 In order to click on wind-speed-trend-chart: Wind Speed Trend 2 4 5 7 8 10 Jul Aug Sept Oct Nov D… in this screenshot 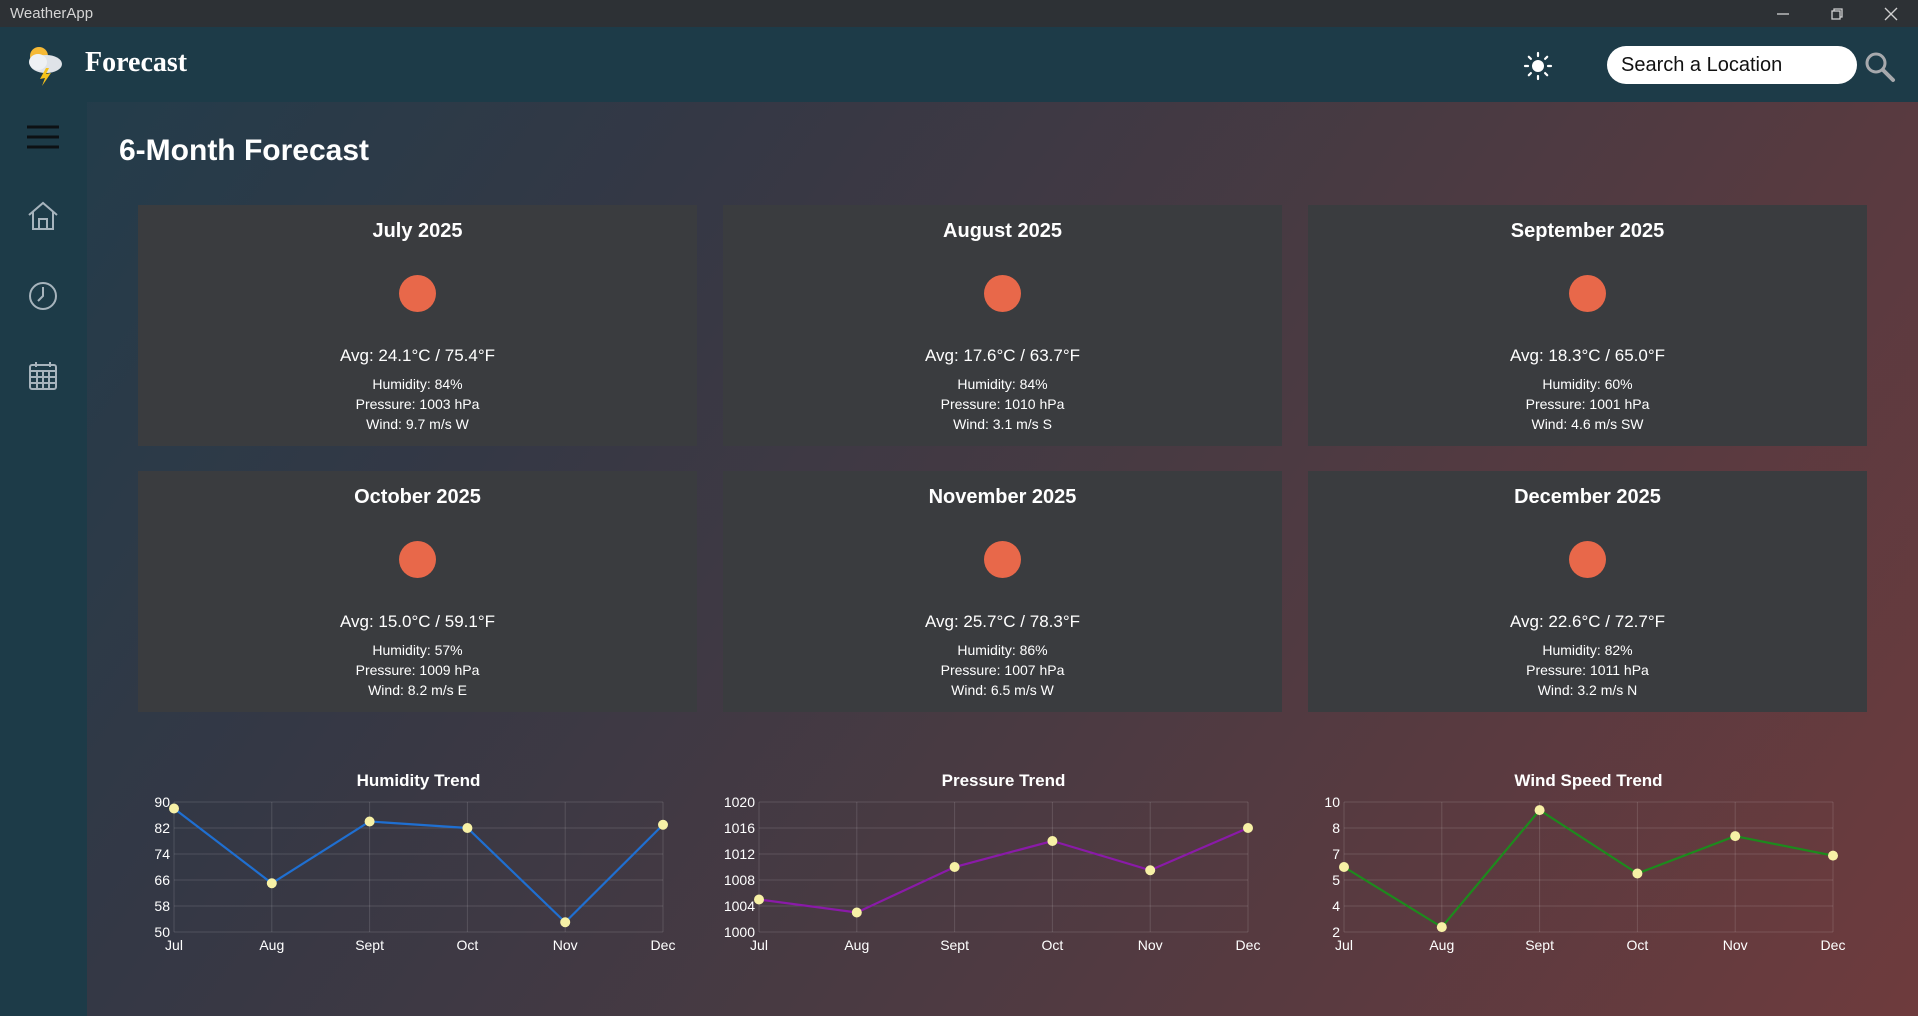, I will do `click(1578, 862)`.